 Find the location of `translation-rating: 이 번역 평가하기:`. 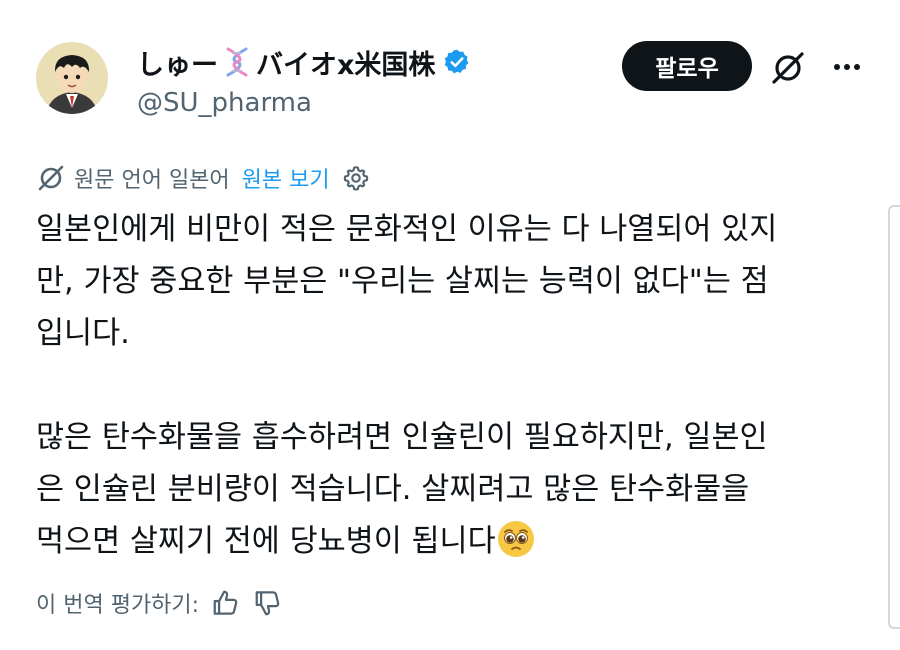

translation-rating: 이 번역 평가하기: is located at coordinates (159, 603).